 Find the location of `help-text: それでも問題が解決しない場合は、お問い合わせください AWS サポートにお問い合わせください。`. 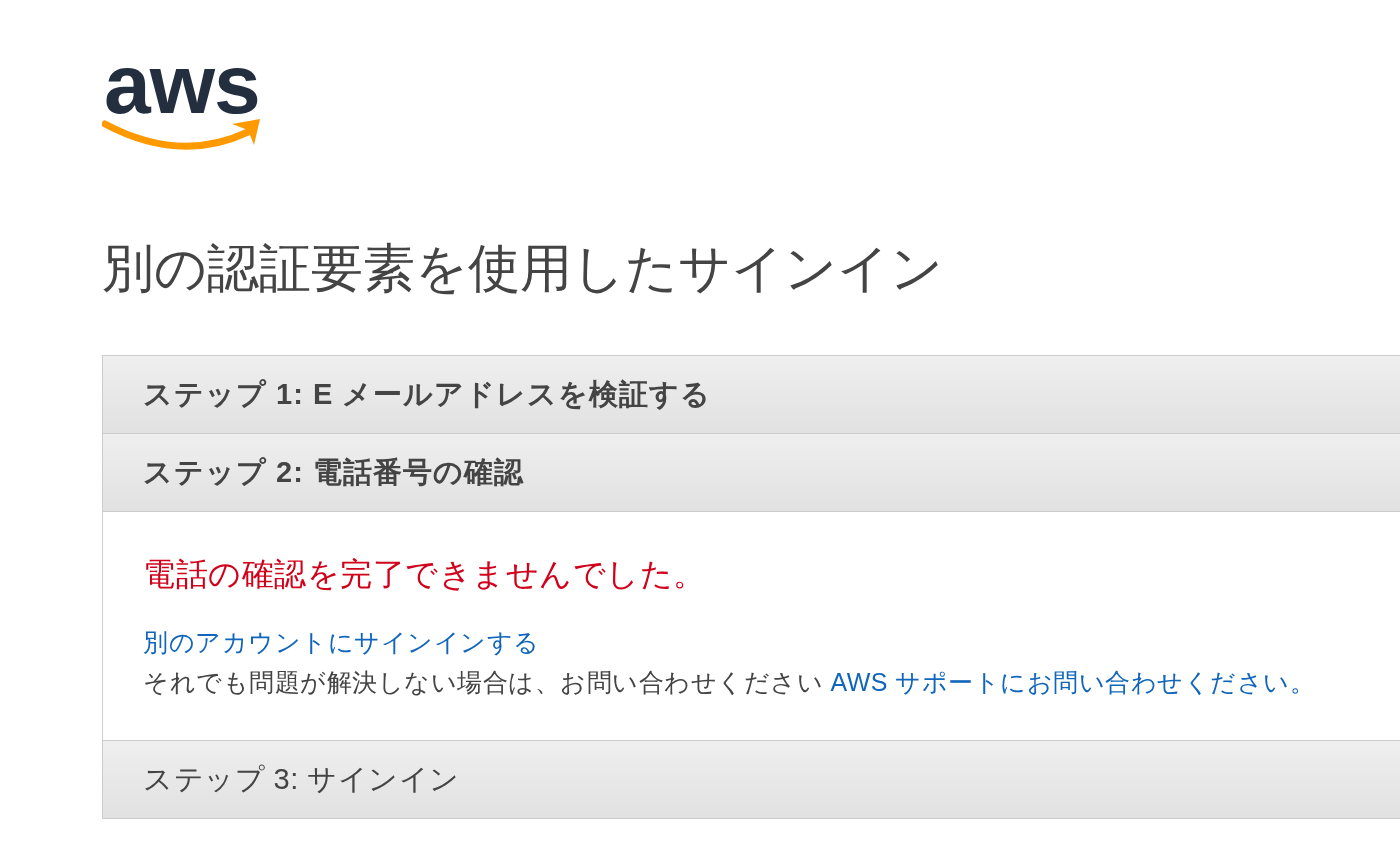

help-text: それでも問題が解決しない場合は、お問い合わせください AWS サポートにお問い合わせください。 is located at coordinates (730, 682).